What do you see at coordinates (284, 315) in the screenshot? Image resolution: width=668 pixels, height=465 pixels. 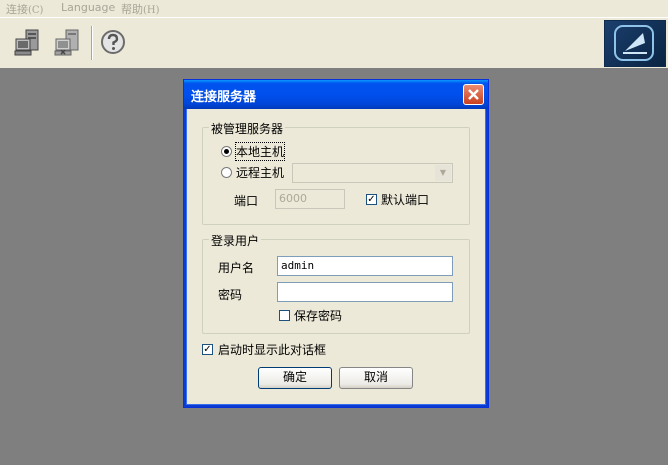 I see `save-password-checkbox` at bounding box center [284, 315].